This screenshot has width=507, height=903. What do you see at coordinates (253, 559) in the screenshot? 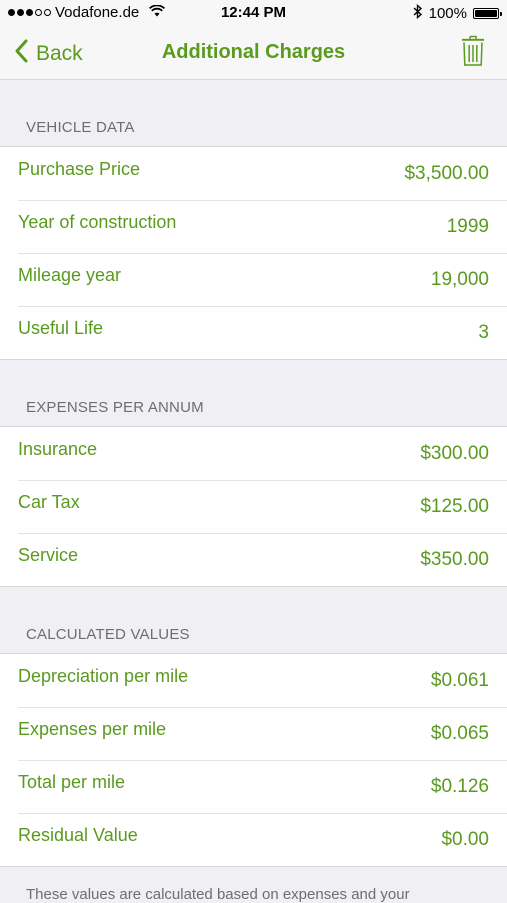
I see `service-row: Service $350.00` at bounding box center [253, 559].